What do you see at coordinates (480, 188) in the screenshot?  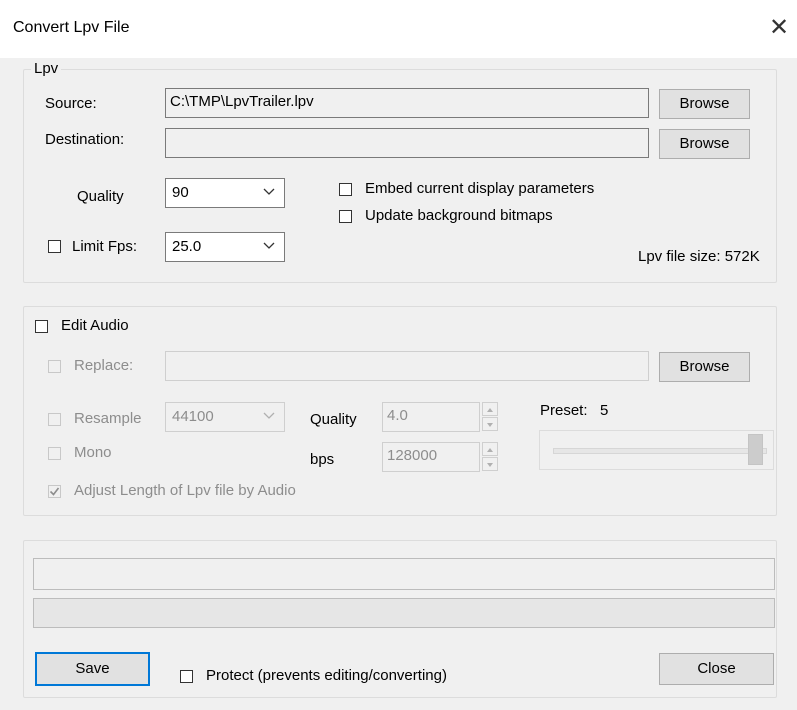 I see `embed-params-label: Embed current display parameters` at bounding box center [480, 188].